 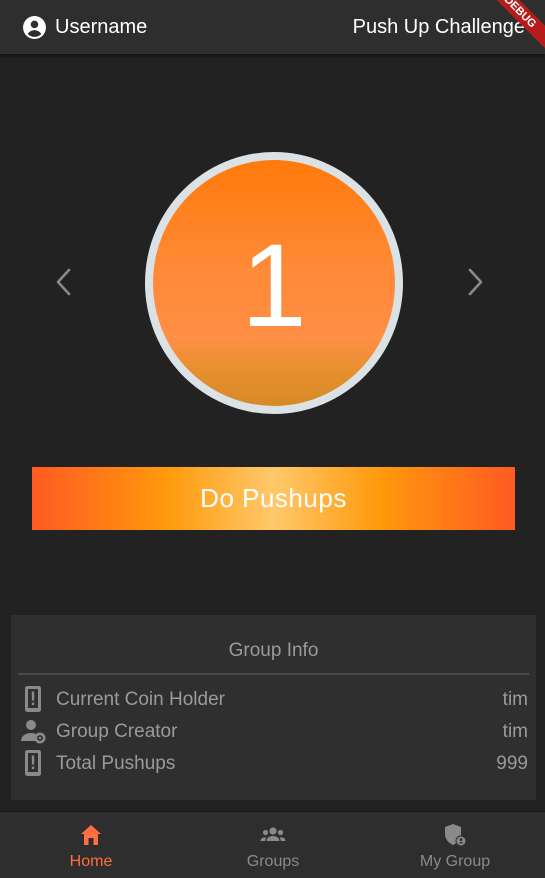 What do you see at coordinates (33, 732) in the screenshot?
I see `person-settings-icon` at bounding box center [33, 732].